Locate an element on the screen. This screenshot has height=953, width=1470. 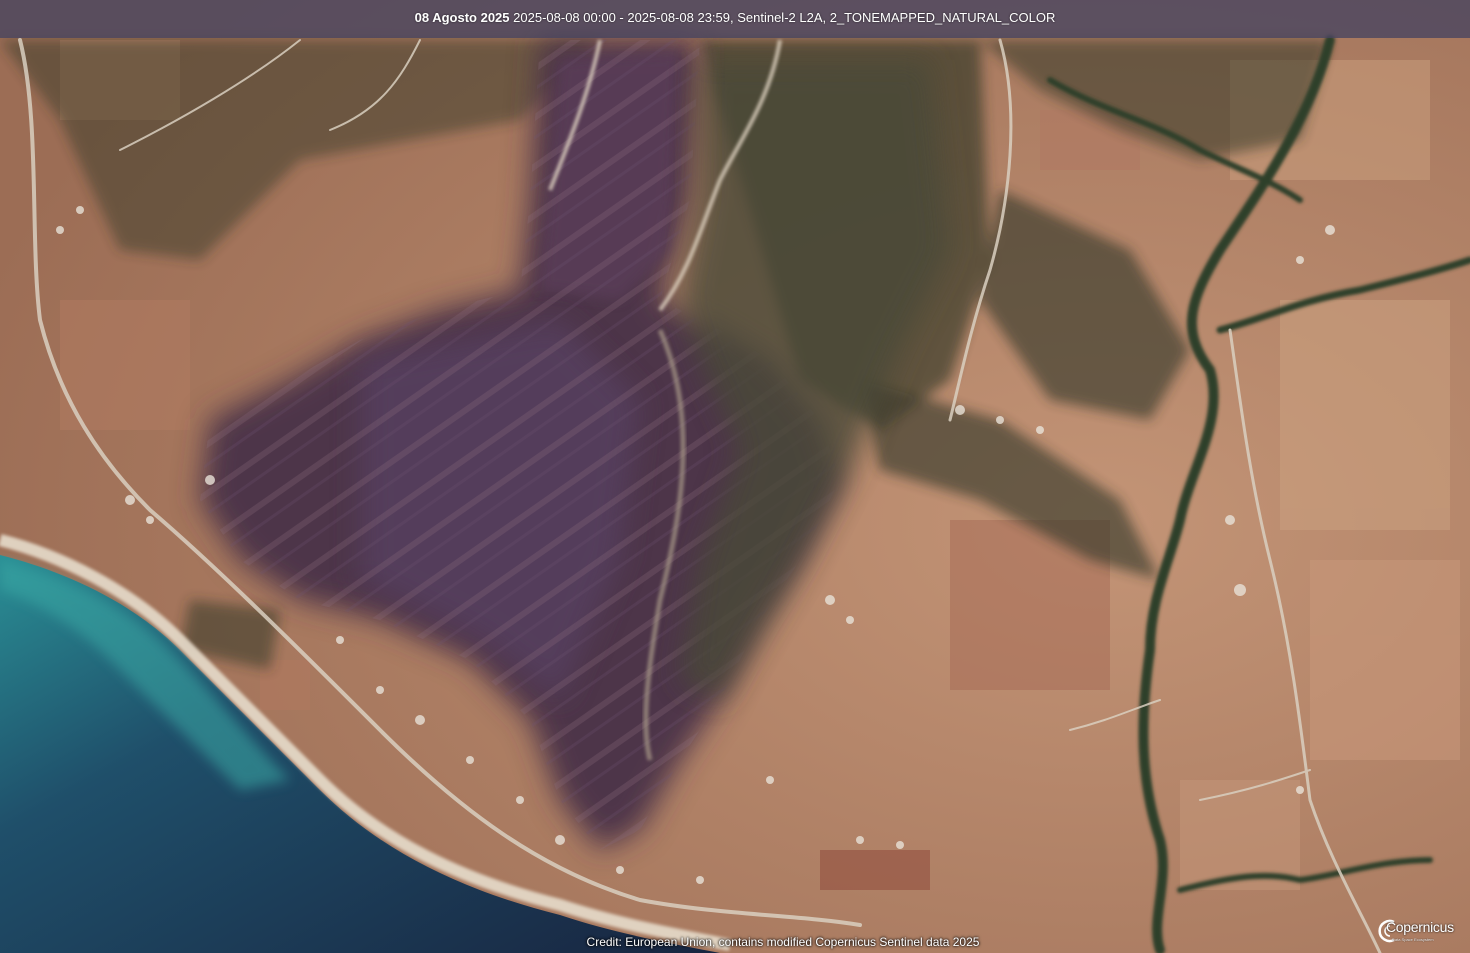
copernicus-logo: Copernicus Data Space Ecosystem is located at coordinates (1414, 932).